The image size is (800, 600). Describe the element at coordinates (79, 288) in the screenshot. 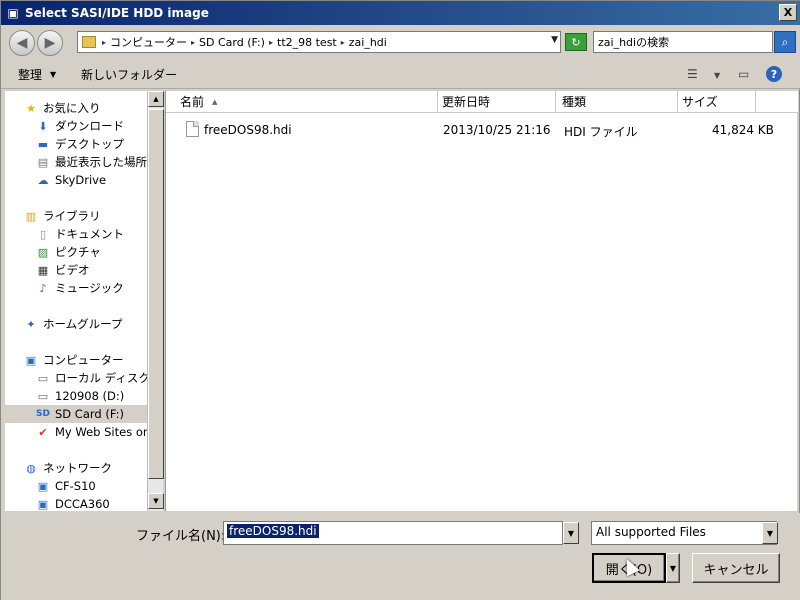

I see `sidebar-item-music: ♪ ミュージック` at that location.